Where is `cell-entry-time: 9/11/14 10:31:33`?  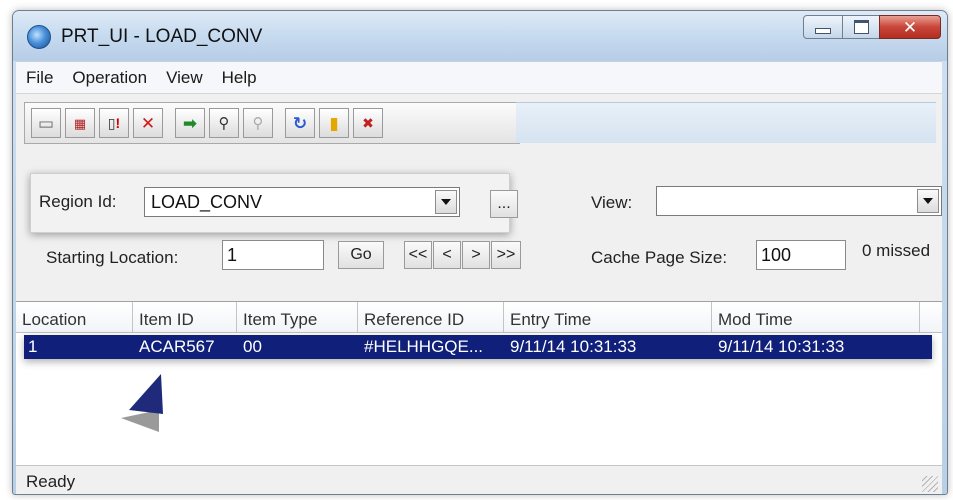
cell-entry-time: 9/11/14 10:31:33 is located at coordinates (573, 346).